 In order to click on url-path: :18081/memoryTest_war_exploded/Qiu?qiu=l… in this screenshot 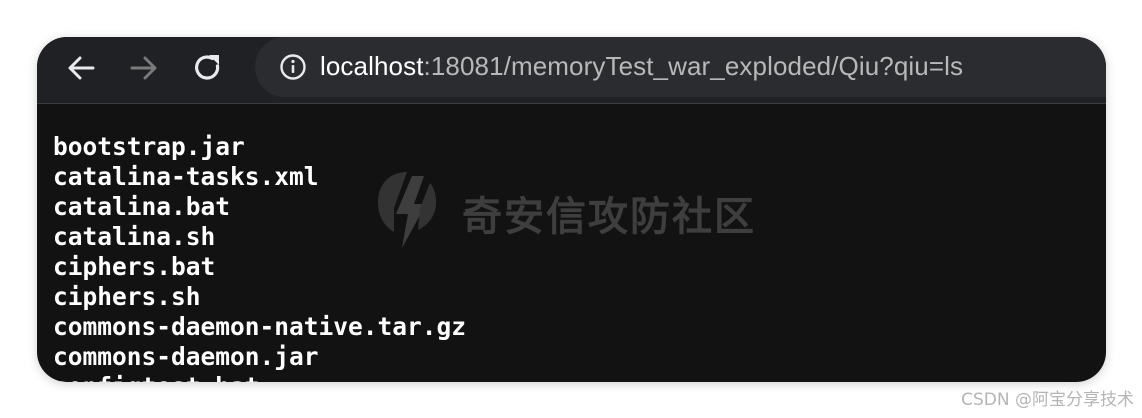, I will do `click(693, 66)`.